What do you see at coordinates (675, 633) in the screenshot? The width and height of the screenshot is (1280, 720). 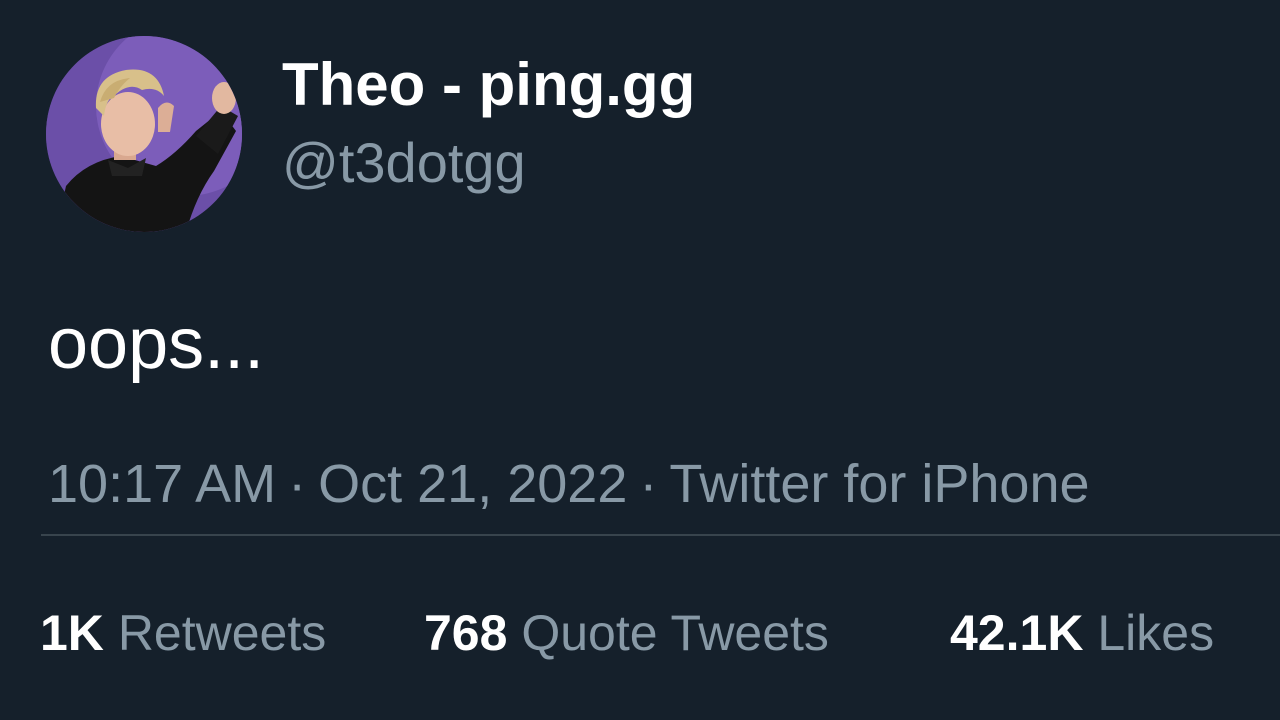 I see `quote-tweets-label: Quote Tweets` at bounding box center [675, 633].